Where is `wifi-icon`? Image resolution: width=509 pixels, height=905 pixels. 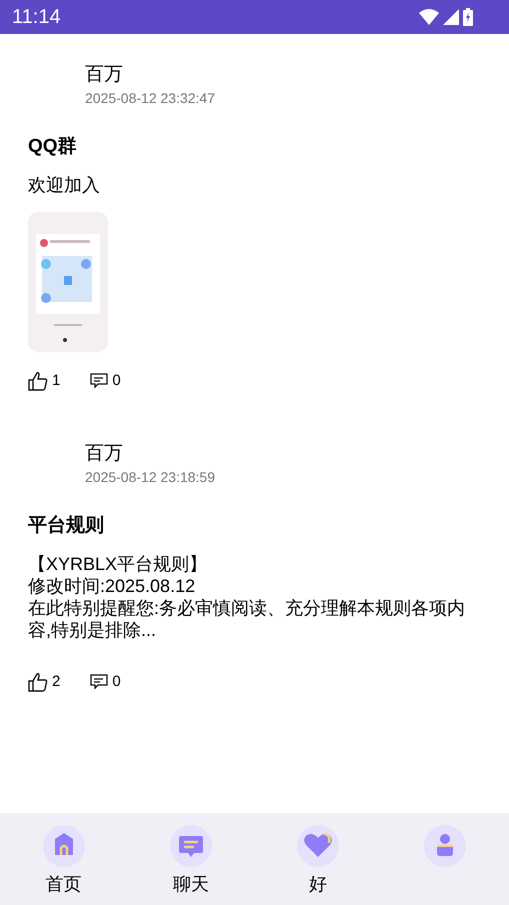 wifi-icon is located at coordinates (429, 17).